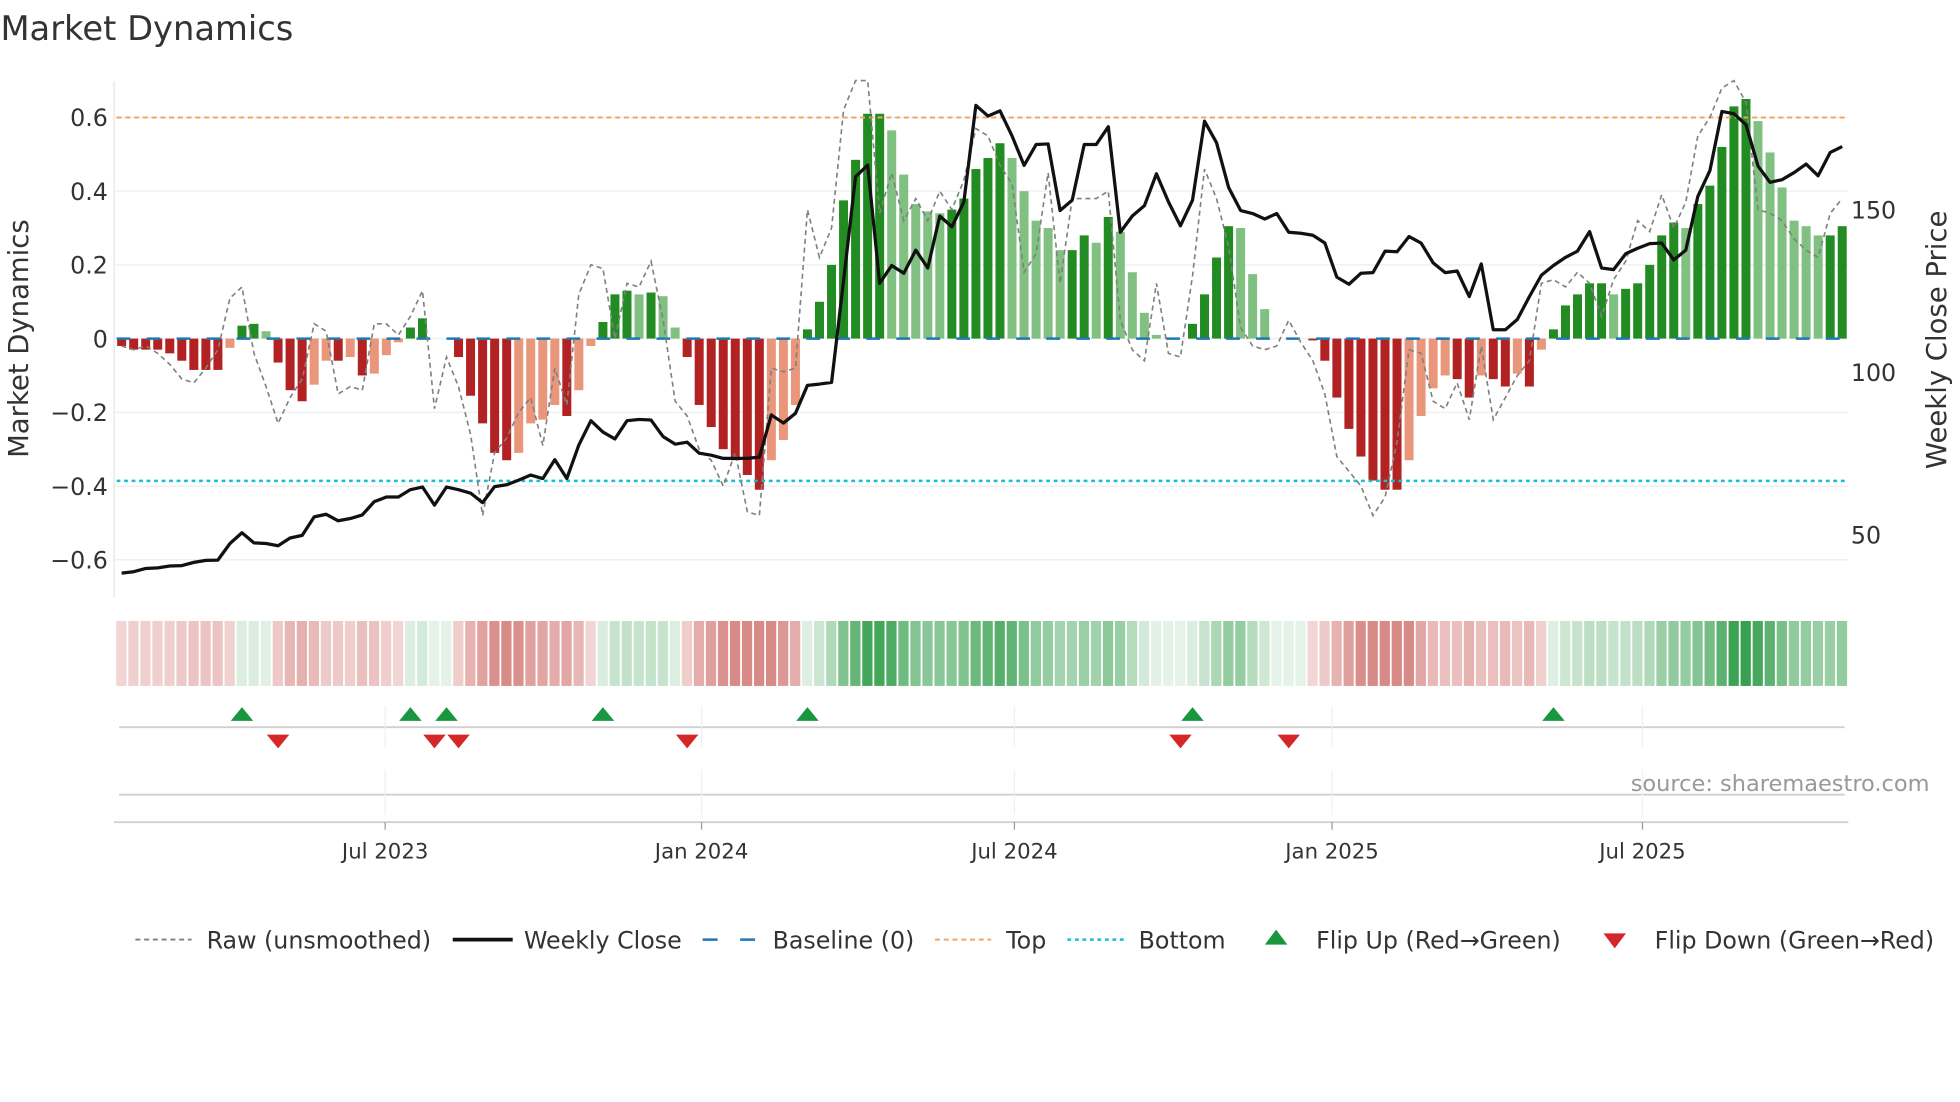  I want to click on legend-label: Flip Down (Green→Red), so click(1794, 940).